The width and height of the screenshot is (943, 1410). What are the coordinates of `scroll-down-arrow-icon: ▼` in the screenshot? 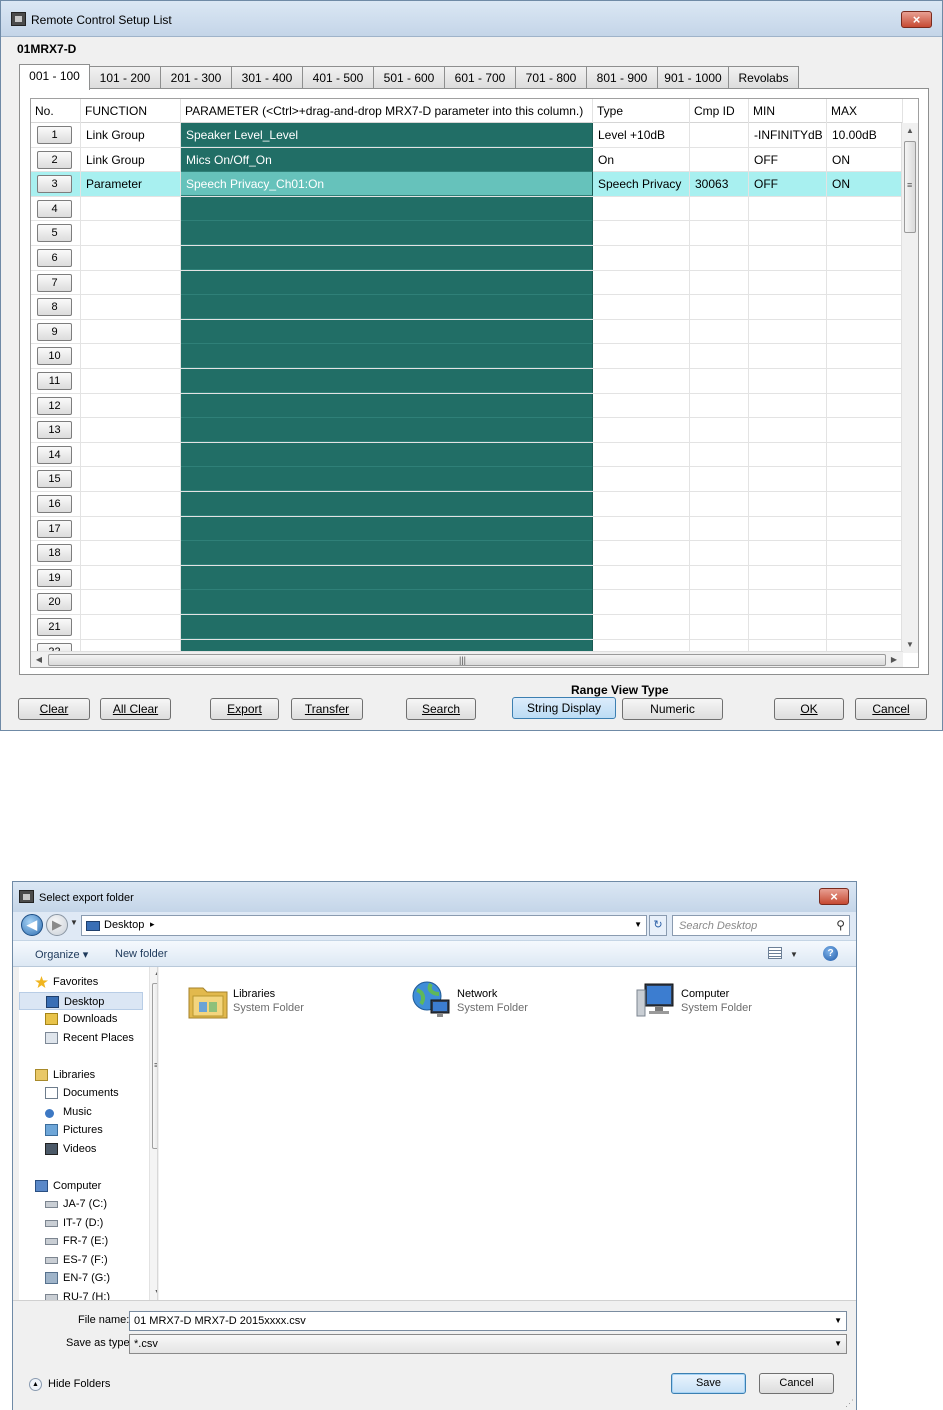 It's located at (153, 1293).